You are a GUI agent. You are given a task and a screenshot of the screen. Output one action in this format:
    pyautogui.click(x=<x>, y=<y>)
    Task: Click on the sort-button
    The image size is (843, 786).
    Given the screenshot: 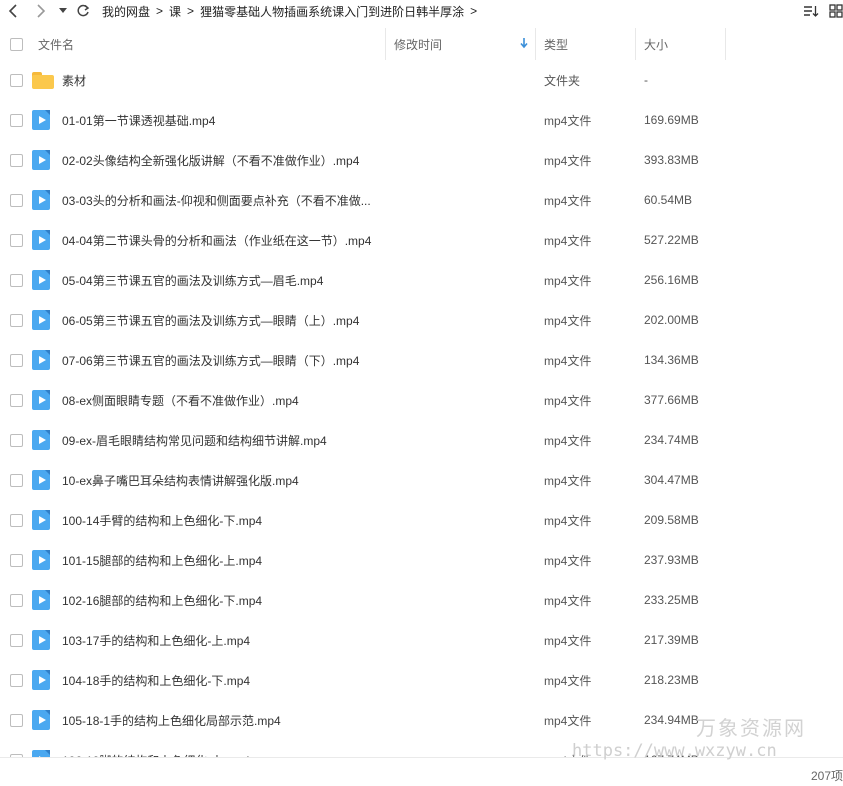 What is the action you would take?
    pyautogui.click(x=811, y=11)
    